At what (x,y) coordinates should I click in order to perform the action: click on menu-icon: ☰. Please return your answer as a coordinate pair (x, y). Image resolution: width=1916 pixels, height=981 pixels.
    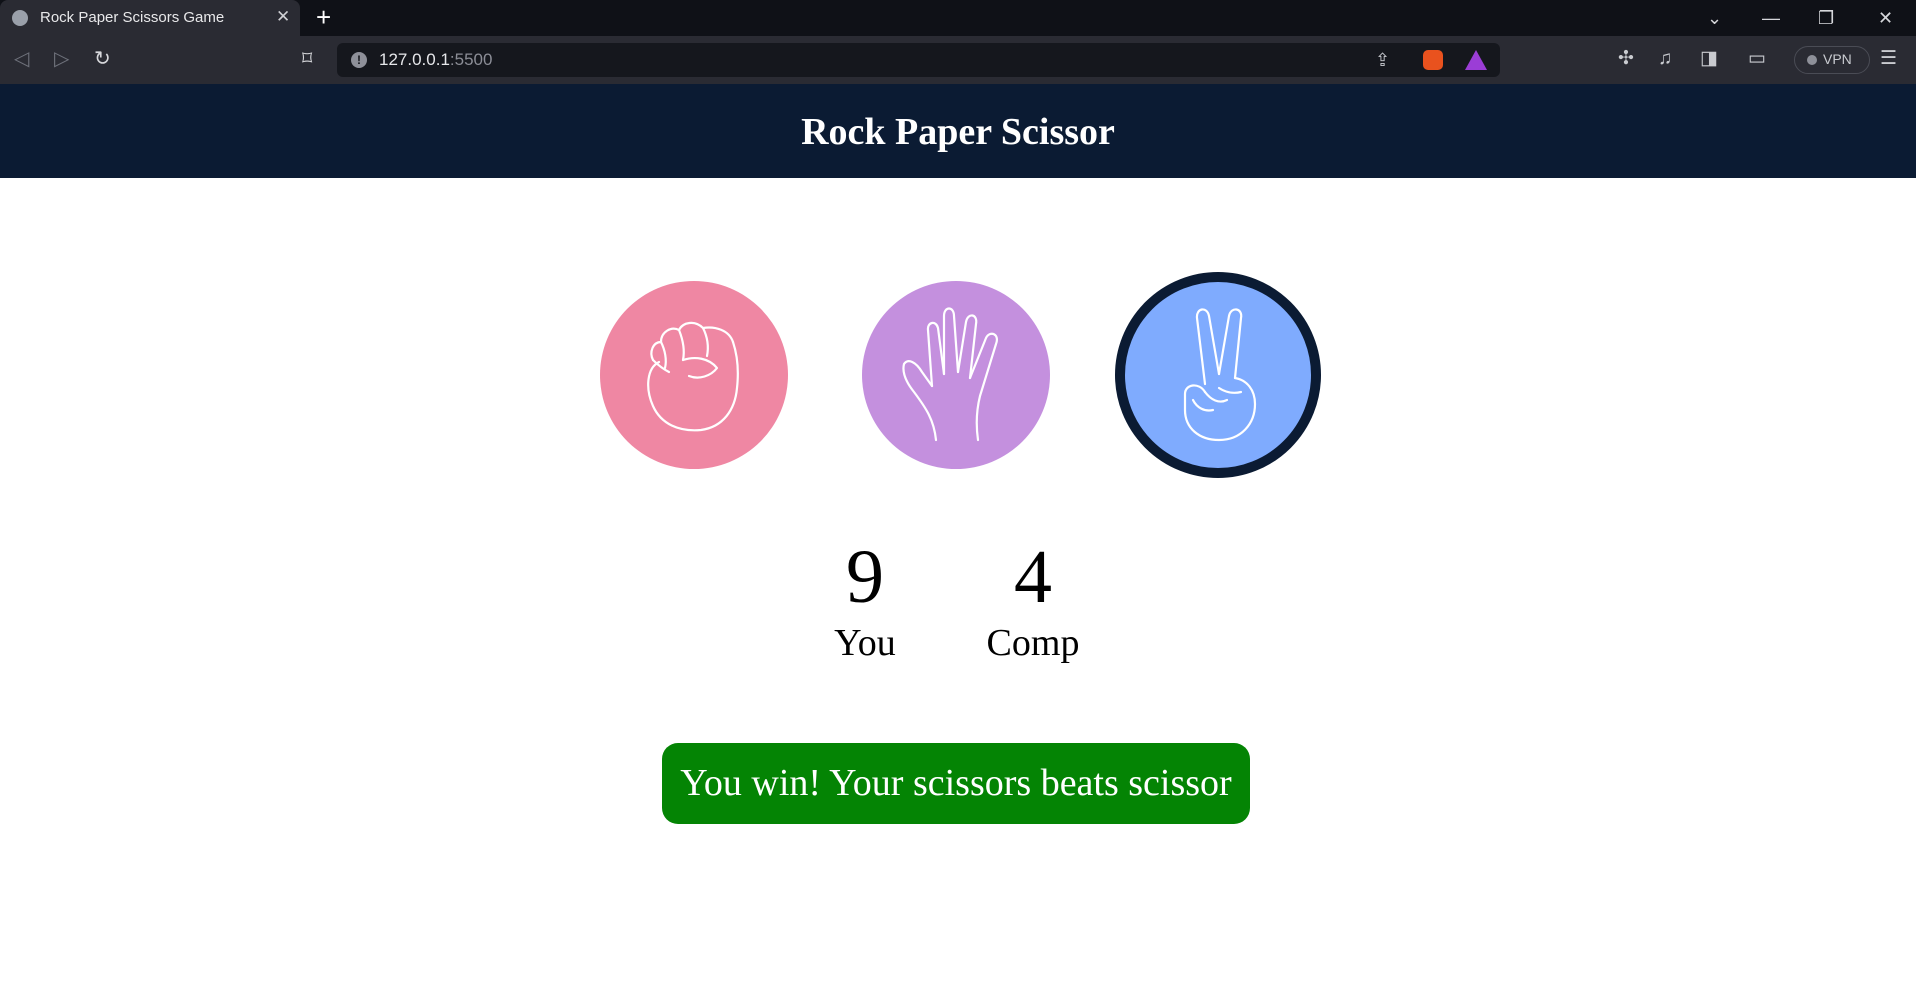
    Looking at the image, I should click on (1888, 59).